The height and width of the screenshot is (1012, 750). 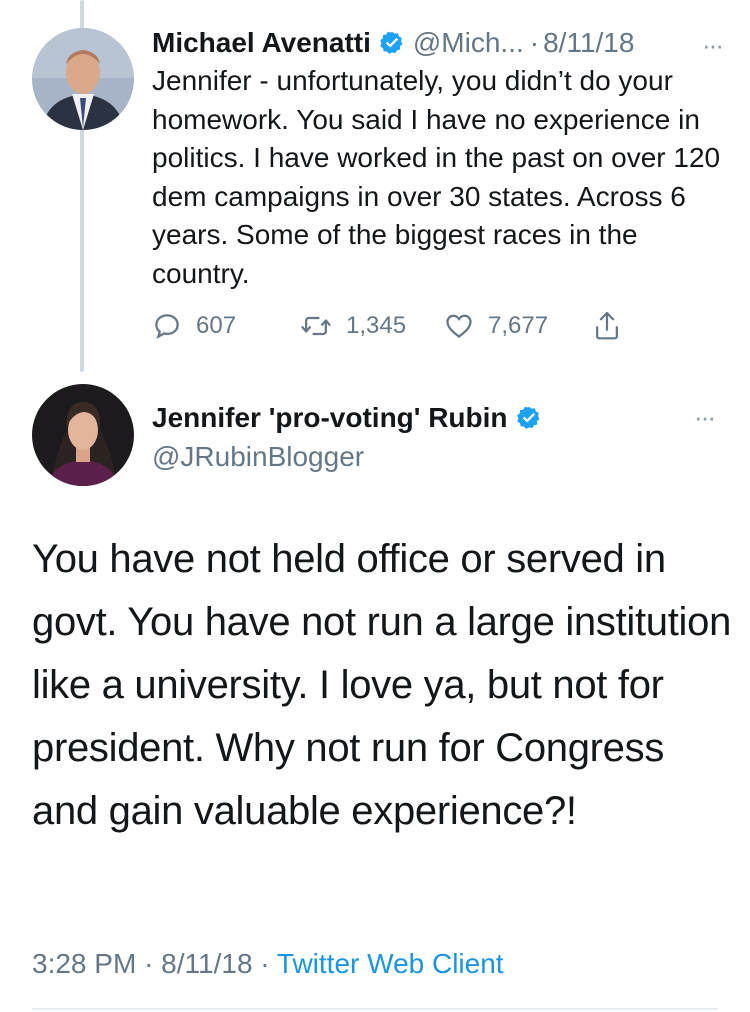 What do you see at coordinates (390, 963) in the screenshot?
I see `tweet-client-link: Twitter Web Client` at bounding box center [390, 963].